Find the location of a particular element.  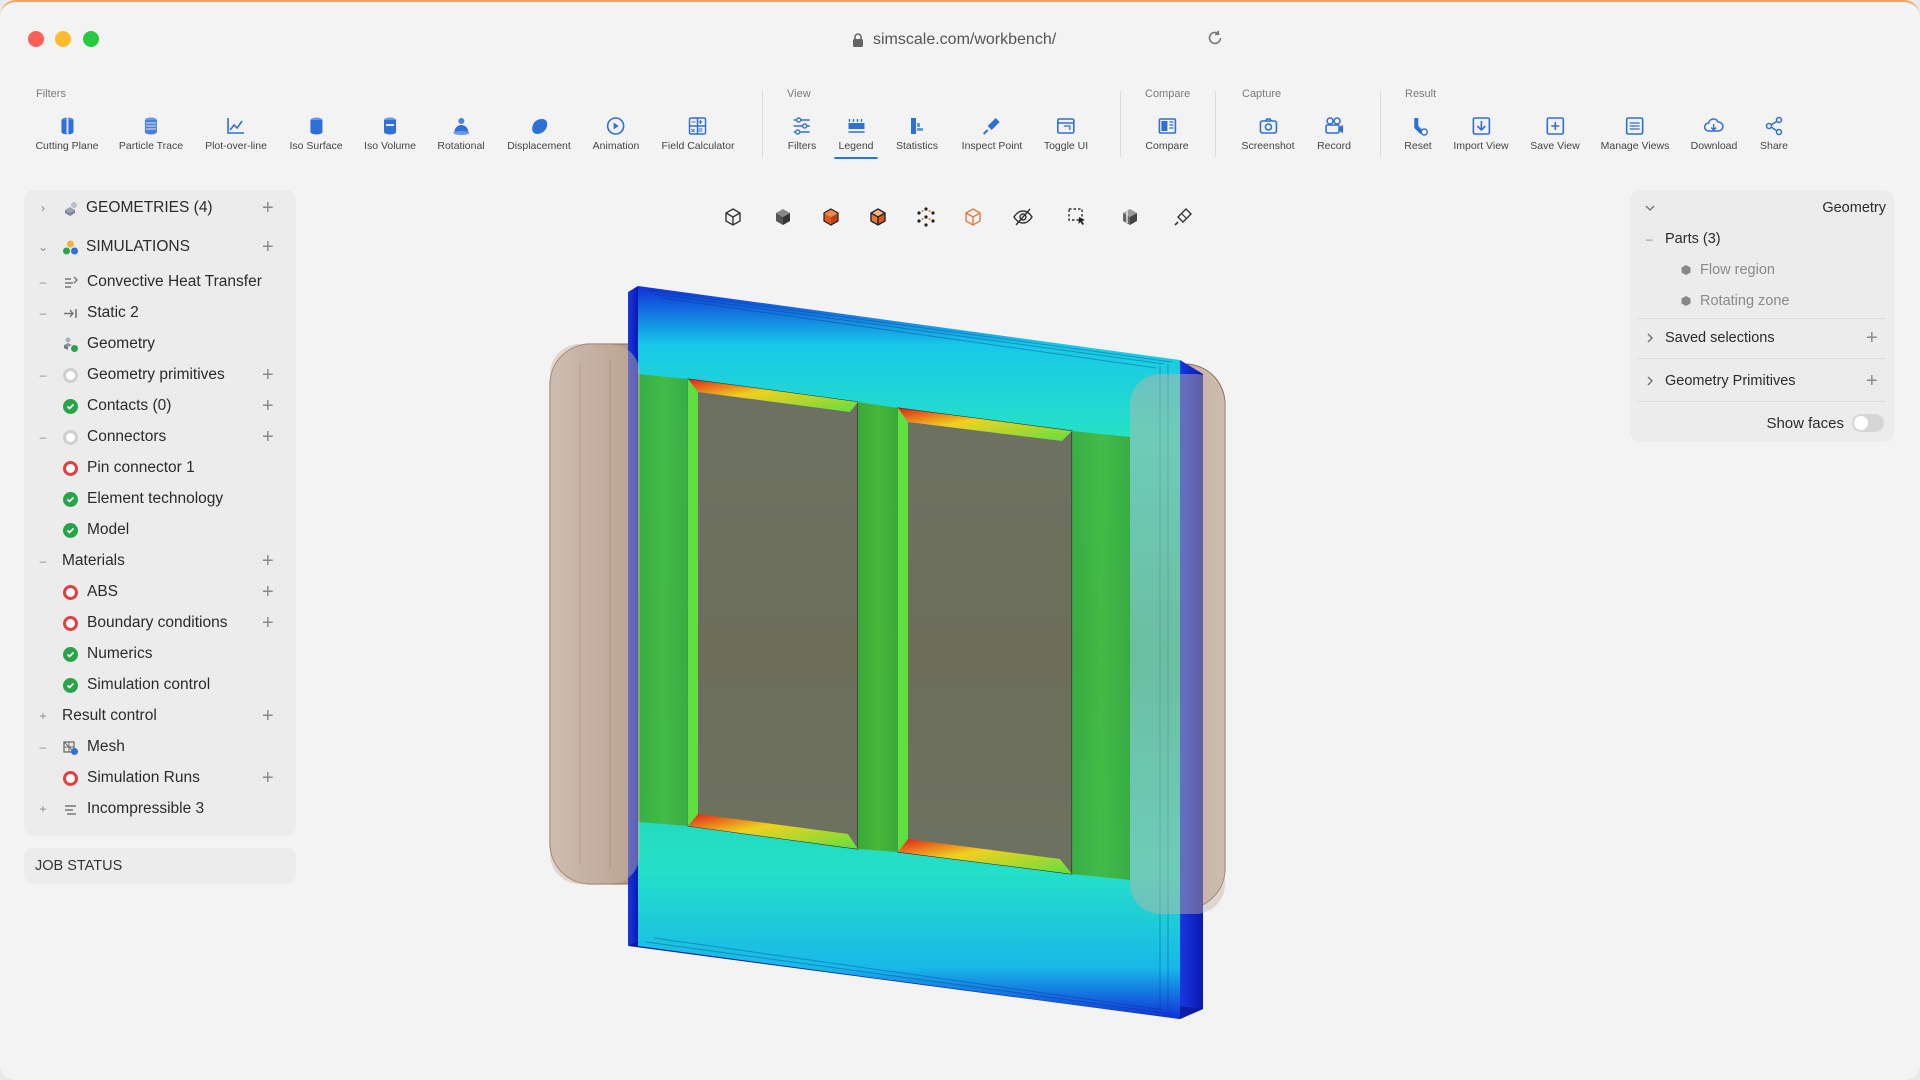

tree-item-incompressible-3: + Incompressible 3 is located at coordinates (160, 809).